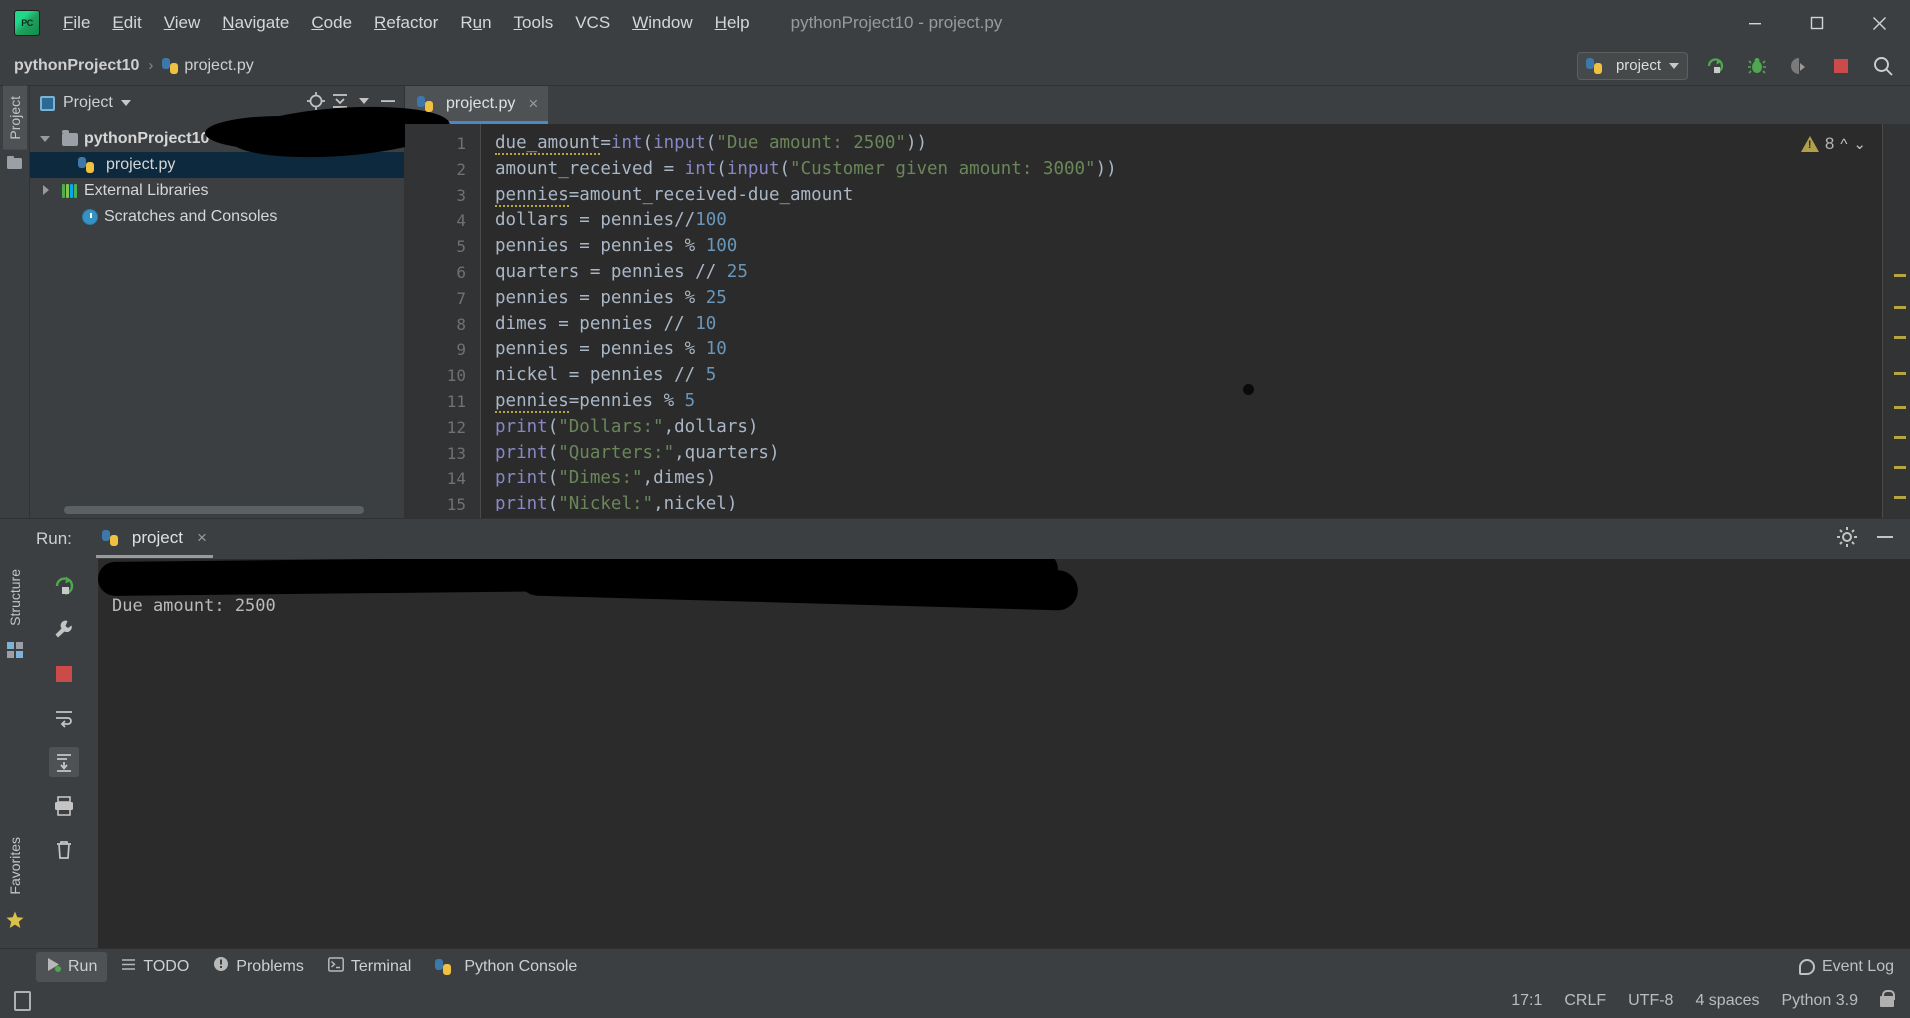 The height and width of the screenshot is (1018, 1910). I want to click on navigation-bar: pythonProject10 › project.py project, so click(955, 66).